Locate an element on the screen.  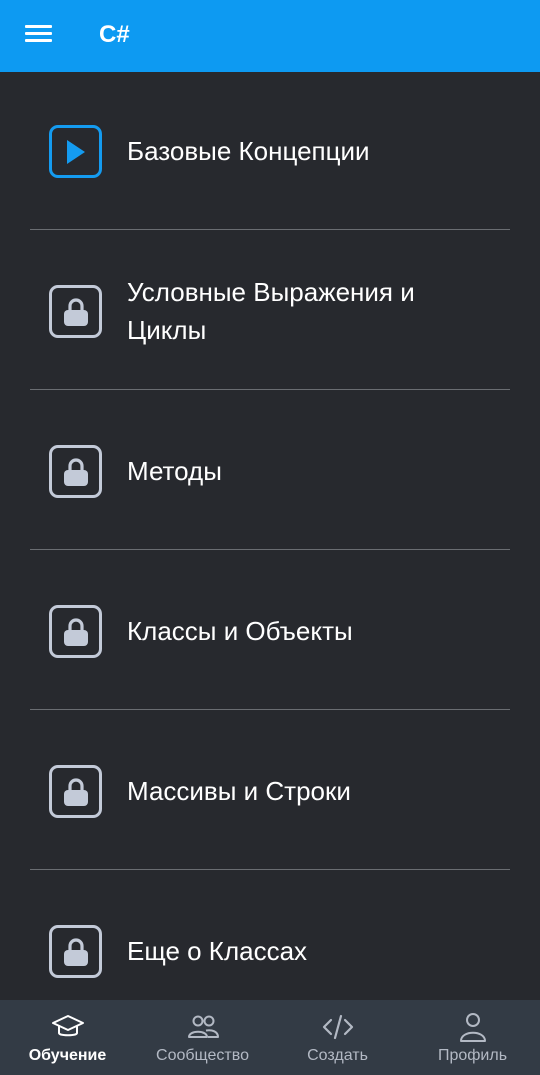
code-icon is located at coordinates (337, 1027).